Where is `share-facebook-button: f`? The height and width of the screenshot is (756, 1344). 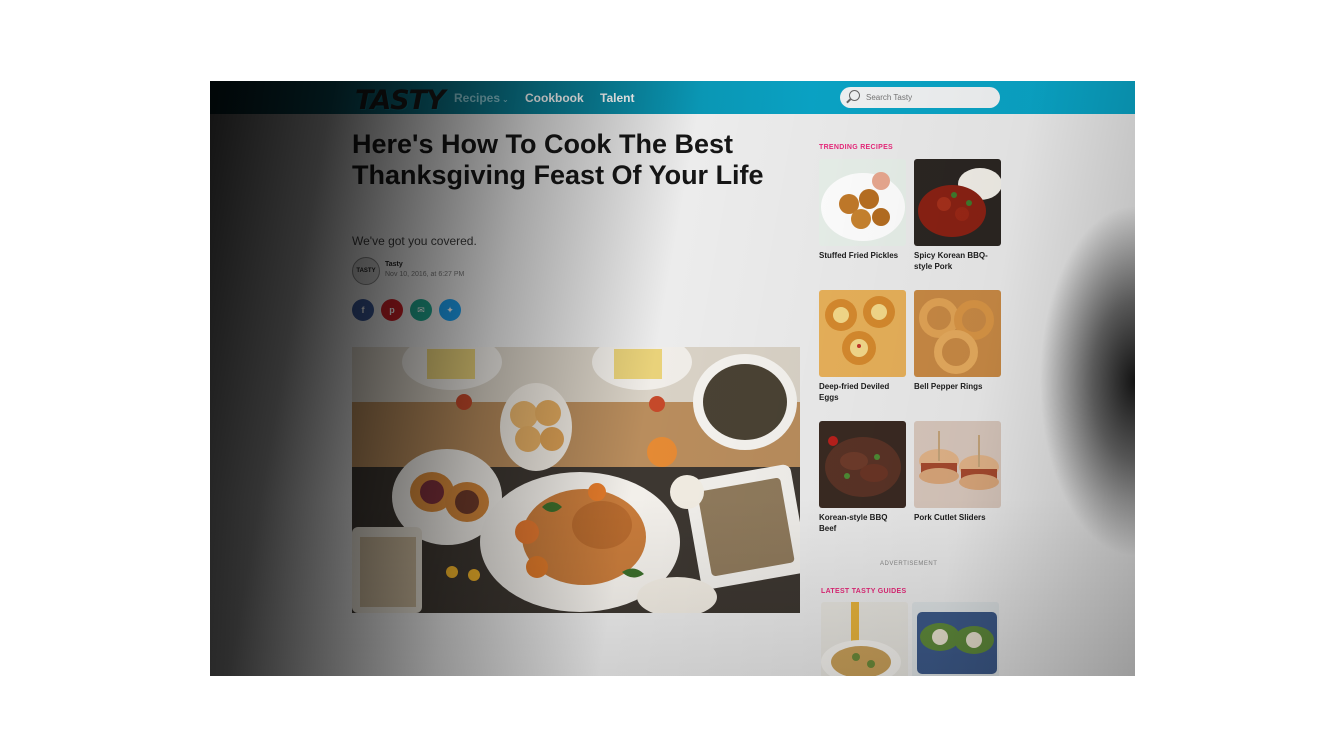 share-facebook-button: f is located at coordinates (363, 310).